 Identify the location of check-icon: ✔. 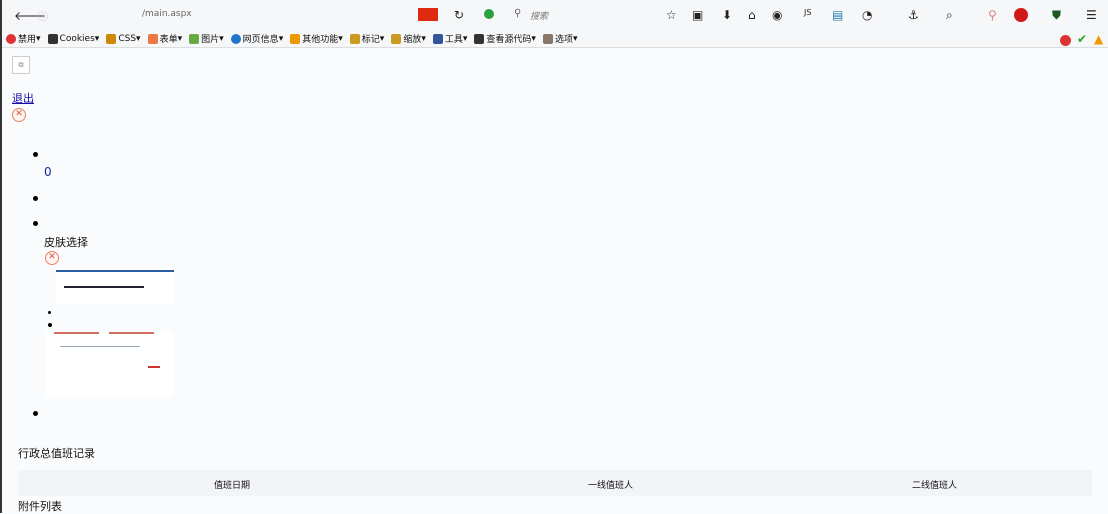
(1082, 39).